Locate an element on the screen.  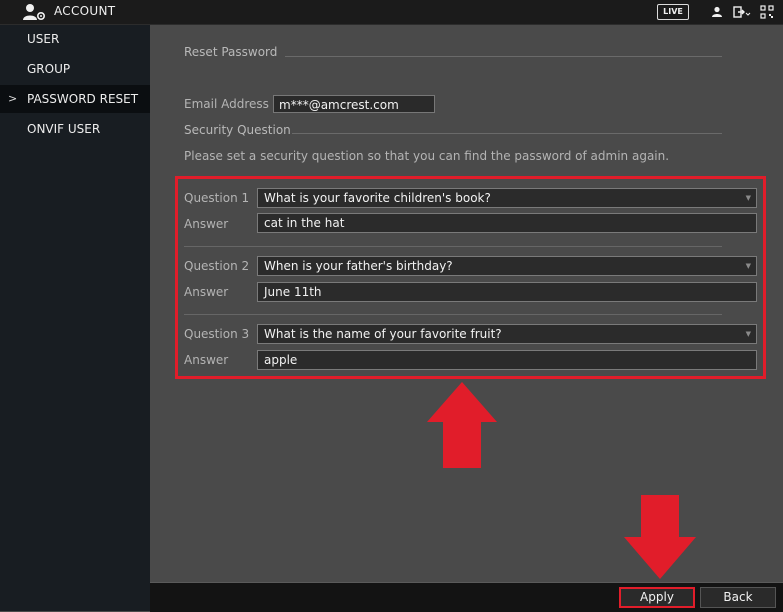
sidebar-item-onvif-user: ONVIF USER is located at coordinates (75, 129).